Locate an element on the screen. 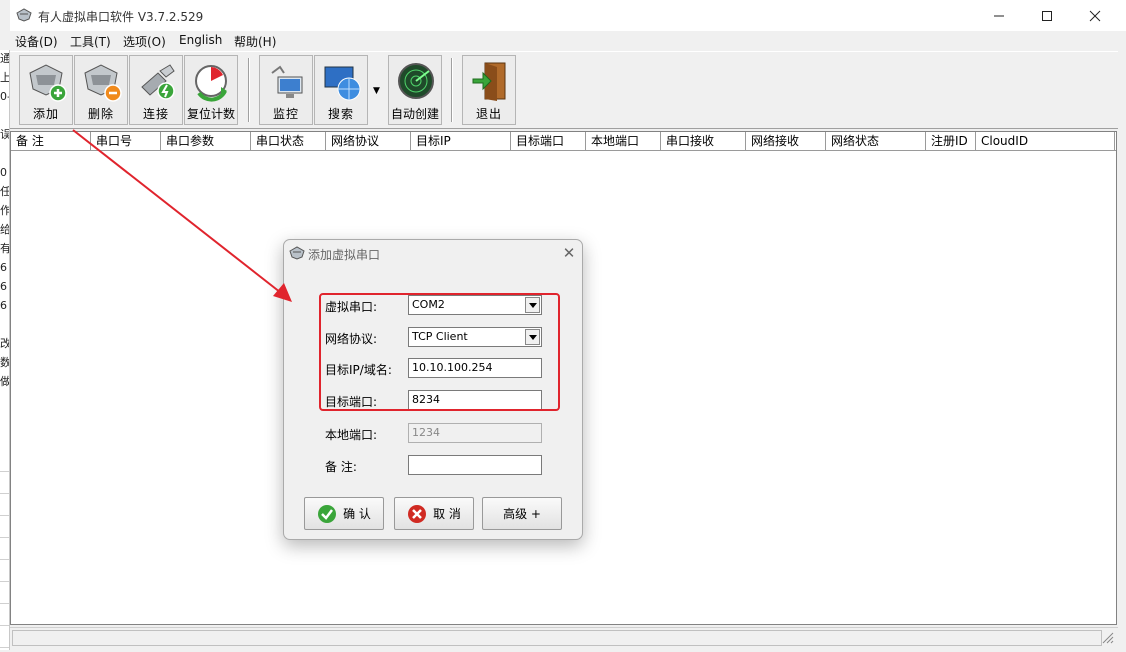 The height and width of the screenshot is (652, 1126). delete-port-icon is located at coordinates (103, 83).